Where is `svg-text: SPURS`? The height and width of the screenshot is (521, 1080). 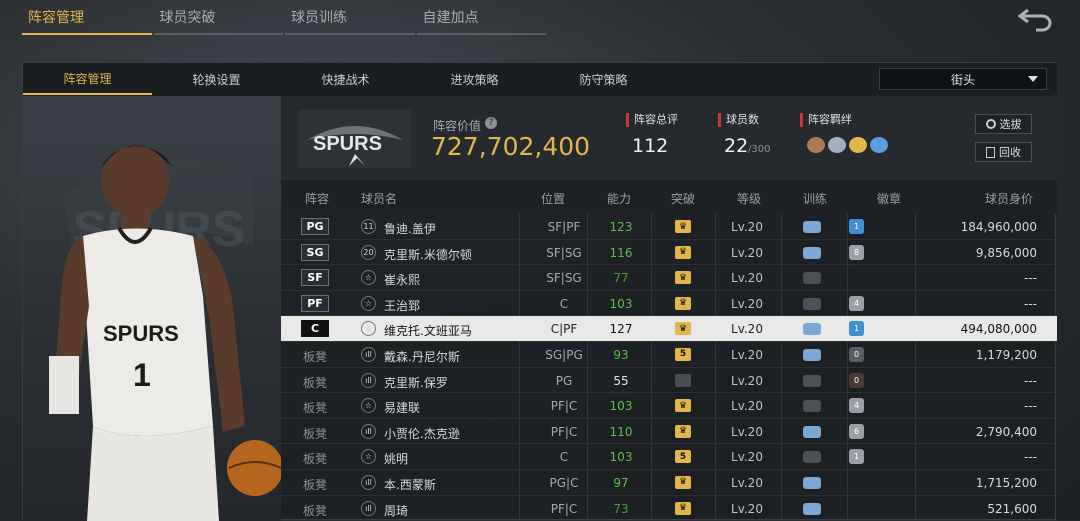 svg-text: SPURS is located at coordinates (347, 144).